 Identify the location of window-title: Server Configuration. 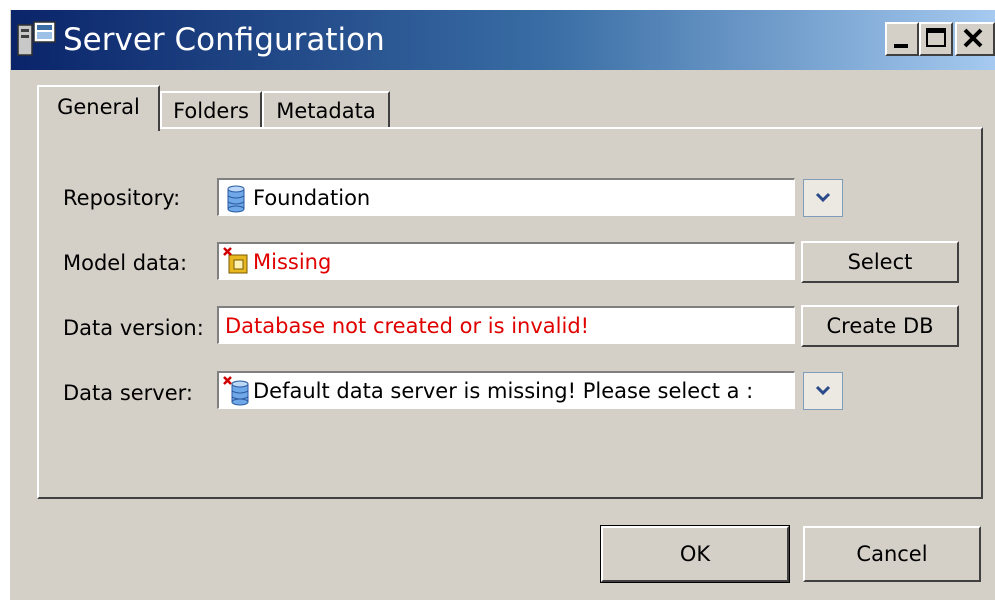
(224, 40).